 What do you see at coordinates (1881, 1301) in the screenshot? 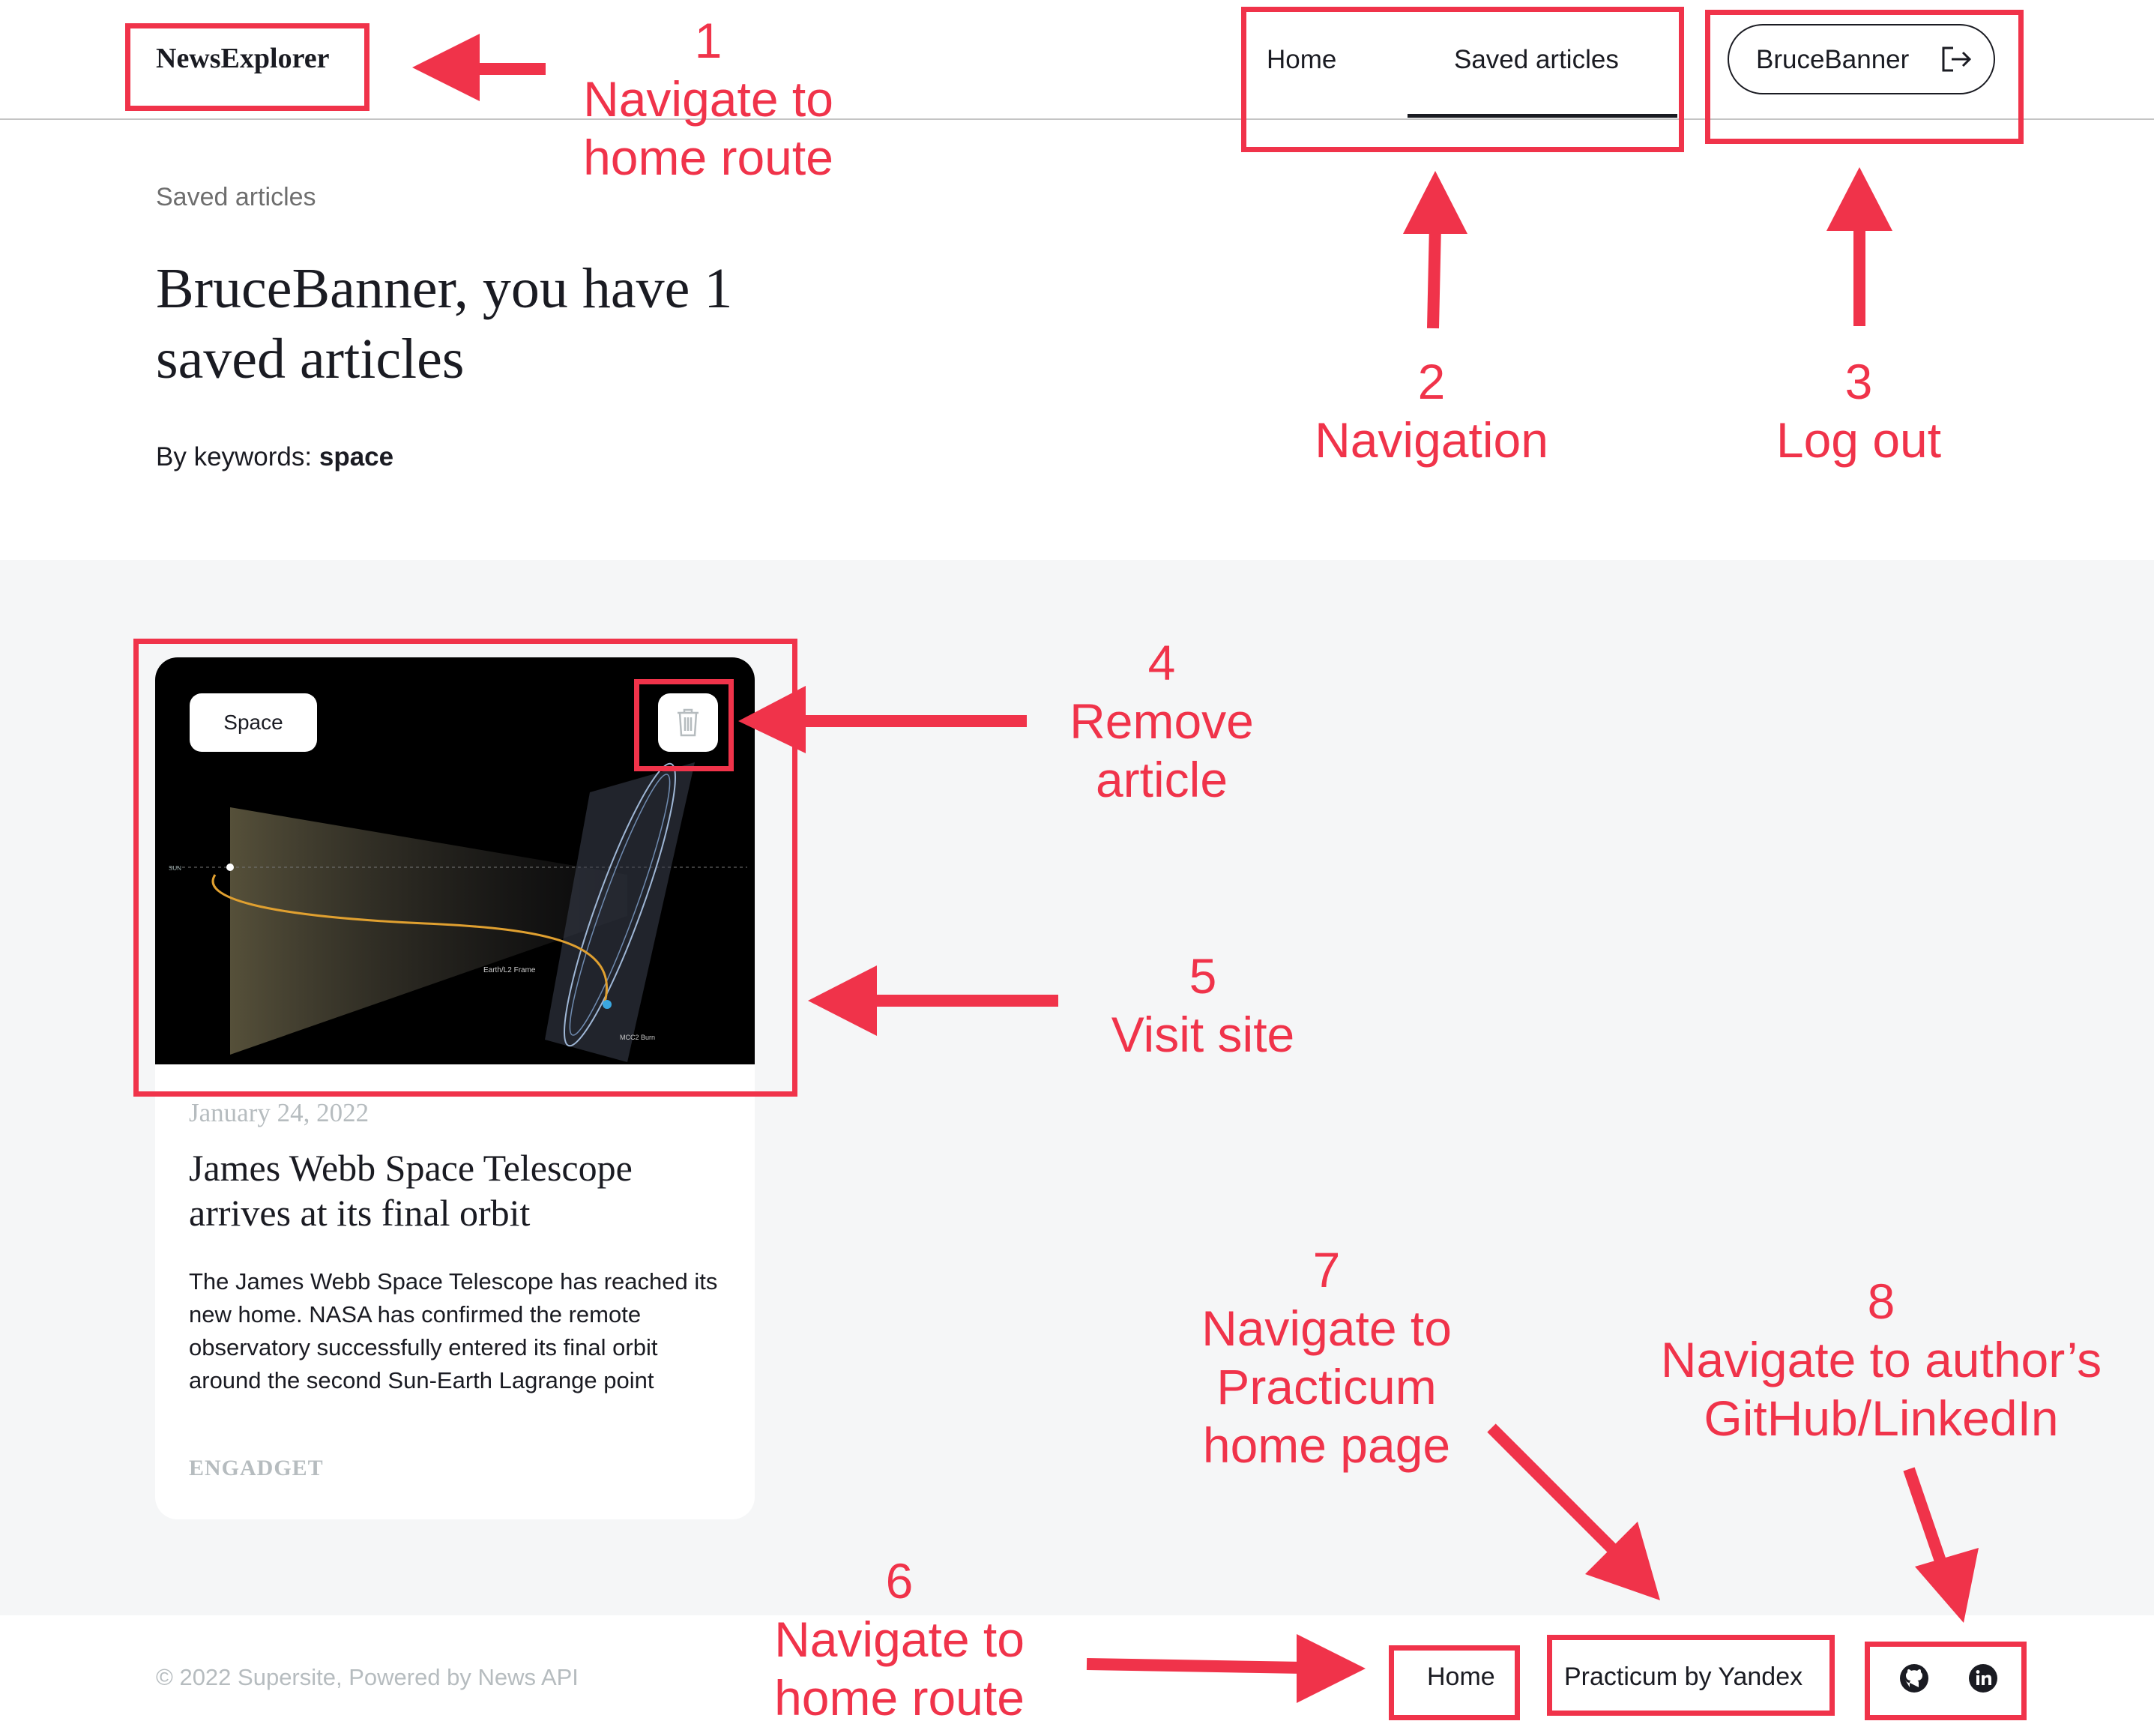
I see `annotation-8-number: 8` at bounding box center [1881, 1301].